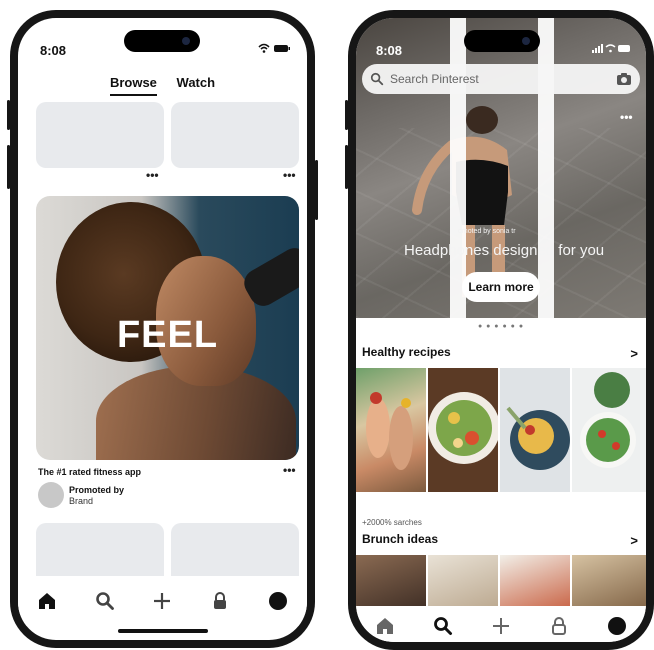  What do you see at coordinates (504, 250) in the screenshot?
I see `banner-headline: Headphones designed for you` at bounding box center [504, 250].